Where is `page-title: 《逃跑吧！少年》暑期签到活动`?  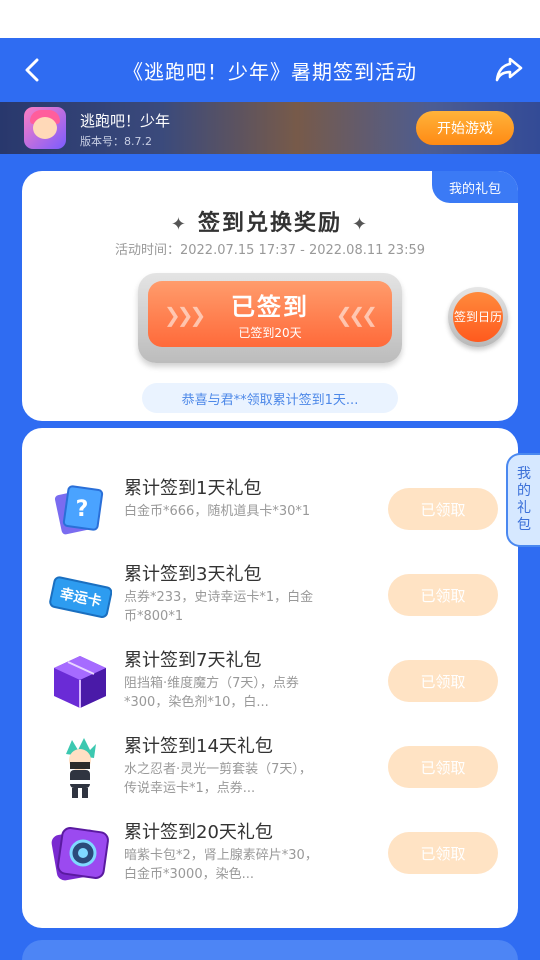 page-title: 《逃跑吧！少年》暑期签到活动 is located at coordinates (270, 71).